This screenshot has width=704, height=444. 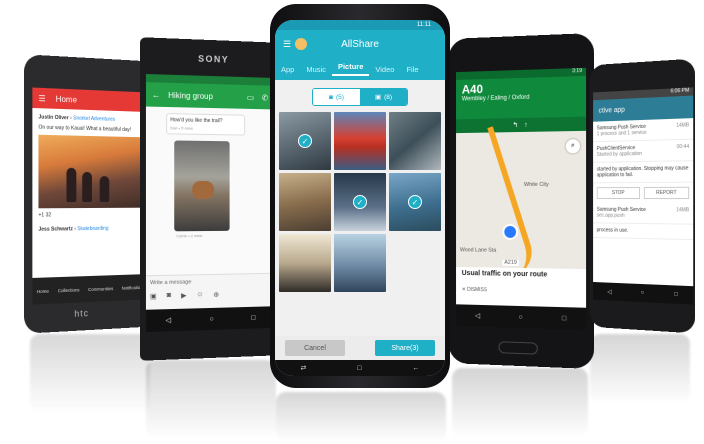 What do you see at coordinates (683, 125) in the screenshot?
I see `process-size: 14MB` at bounding box center [683, 125].